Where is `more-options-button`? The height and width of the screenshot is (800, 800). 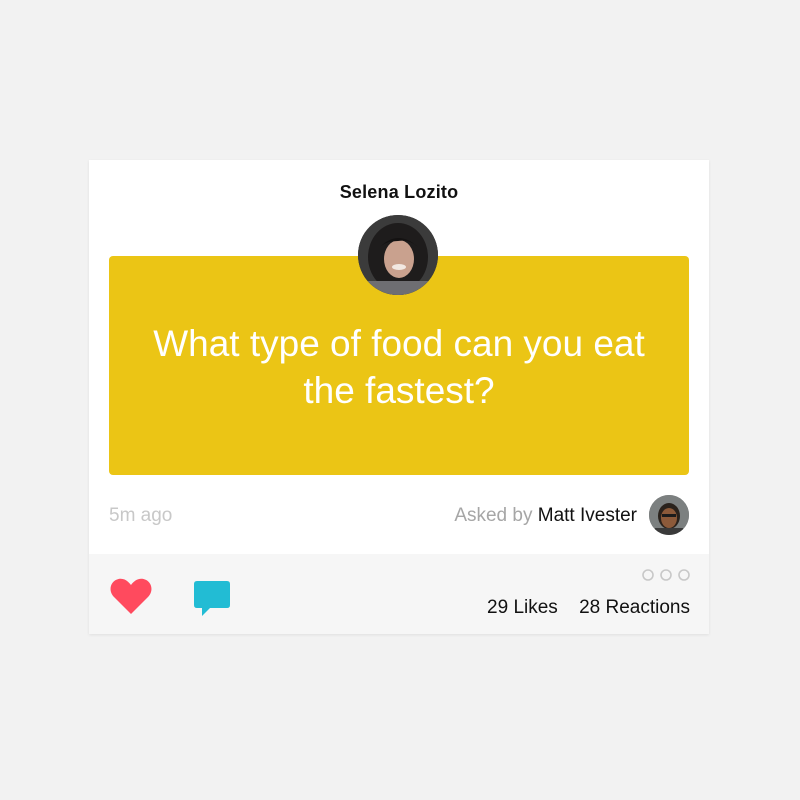 more-options-button is located at coordinates (666, 575).